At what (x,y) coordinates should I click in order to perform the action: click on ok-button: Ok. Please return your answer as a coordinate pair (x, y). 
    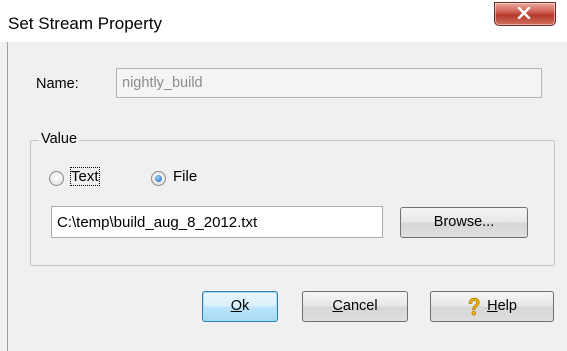
    Looking at the image, I should click on (240, 306).